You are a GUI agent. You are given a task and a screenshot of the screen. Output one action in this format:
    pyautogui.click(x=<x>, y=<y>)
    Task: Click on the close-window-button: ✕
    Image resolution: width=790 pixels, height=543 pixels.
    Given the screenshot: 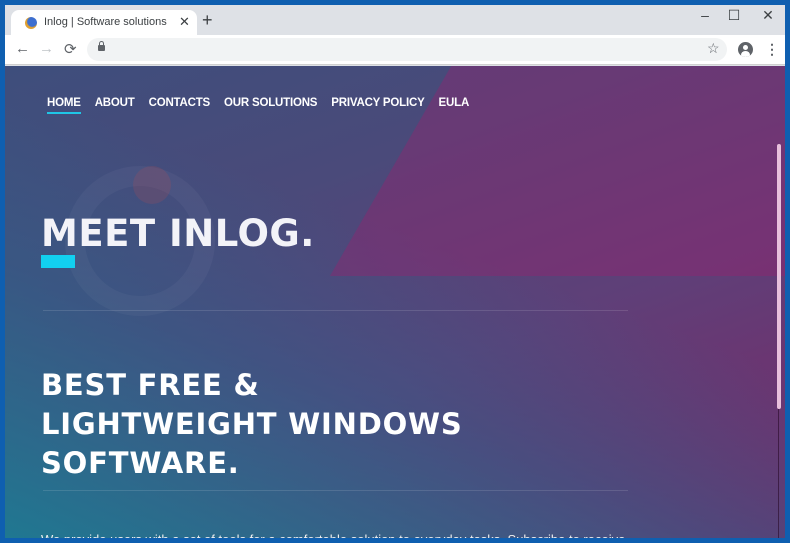 What is the action you would take?
    pyautogui.click(x=768, y=15)
    